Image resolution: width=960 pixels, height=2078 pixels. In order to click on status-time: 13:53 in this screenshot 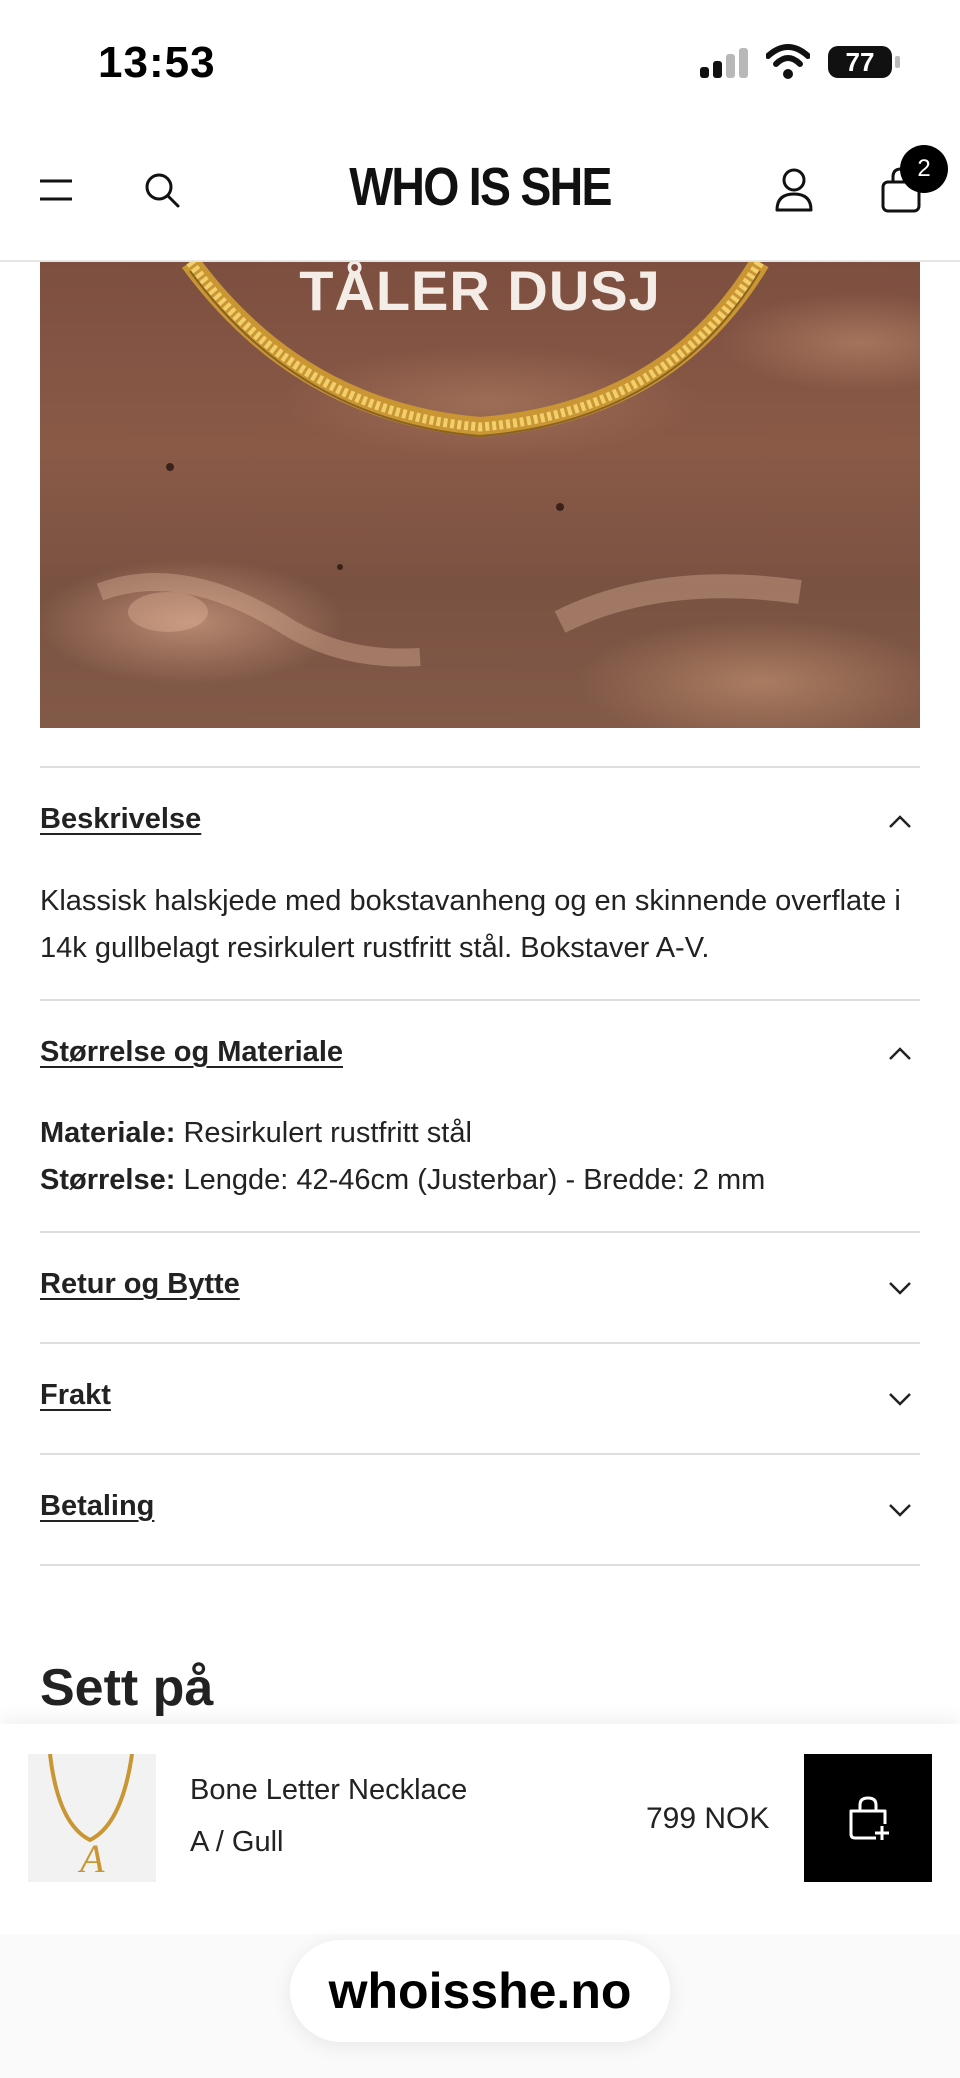, I will do `click(157, 62)`.